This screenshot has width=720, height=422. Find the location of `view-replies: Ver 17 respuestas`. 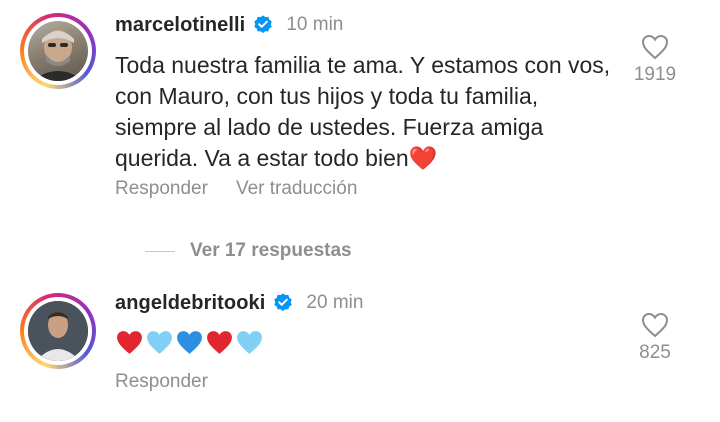

view-replies: Ver 17 respuestas is located at coordinates (248, 251).